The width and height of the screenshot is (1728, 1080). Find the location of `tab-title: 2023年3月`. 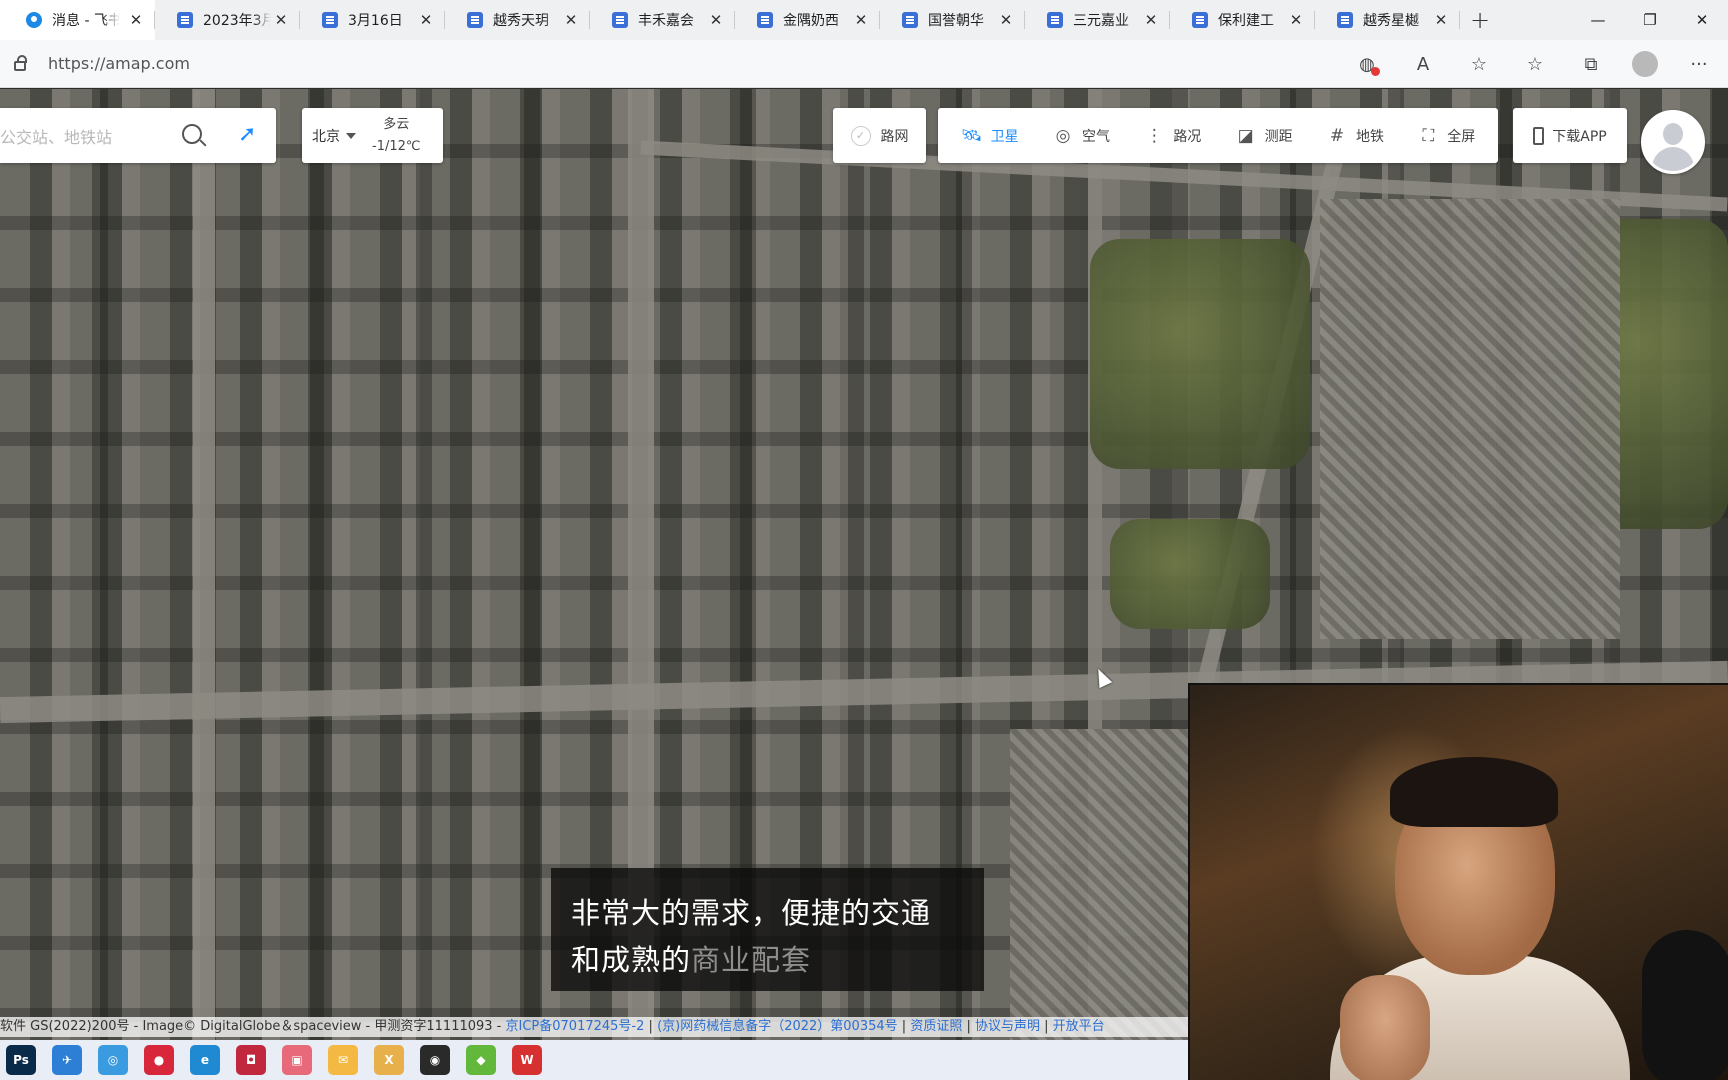

tab-title: 2023年3月 is located at coordinates (237, 21).